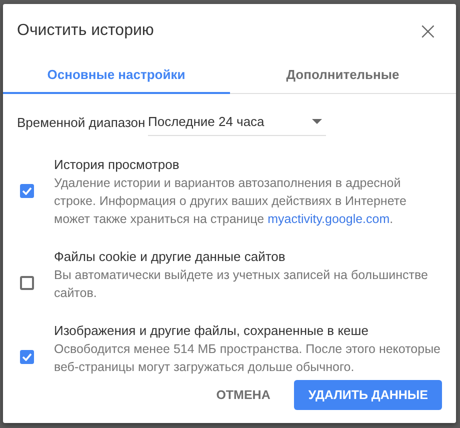 The width and height of the screenshot is (460, 428). I want to click on option-description: Вы автоматически выйдете из учетных записей на большинстве сайтов., so click(241, 284).